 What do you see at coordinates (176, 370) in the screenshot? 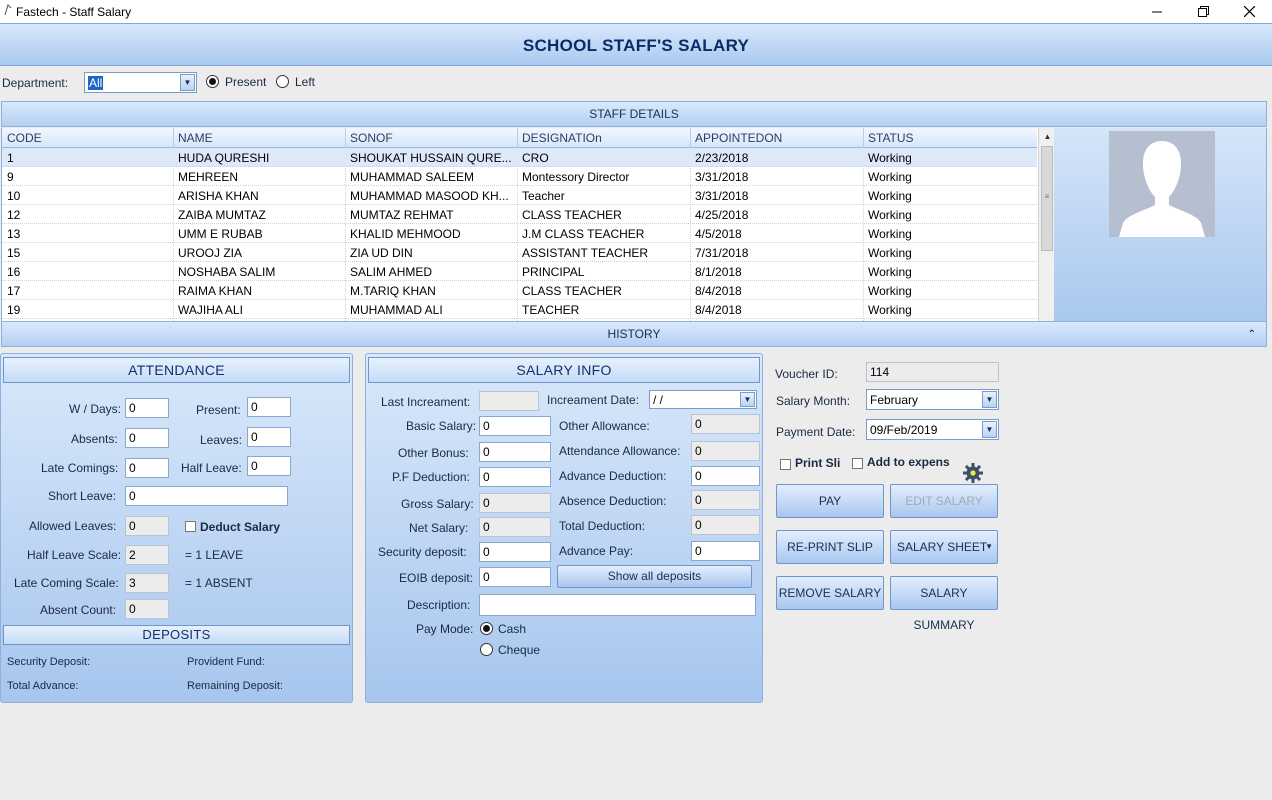
I see `attendance-title: ATTENDANCE` at bounding box center [176, 370].